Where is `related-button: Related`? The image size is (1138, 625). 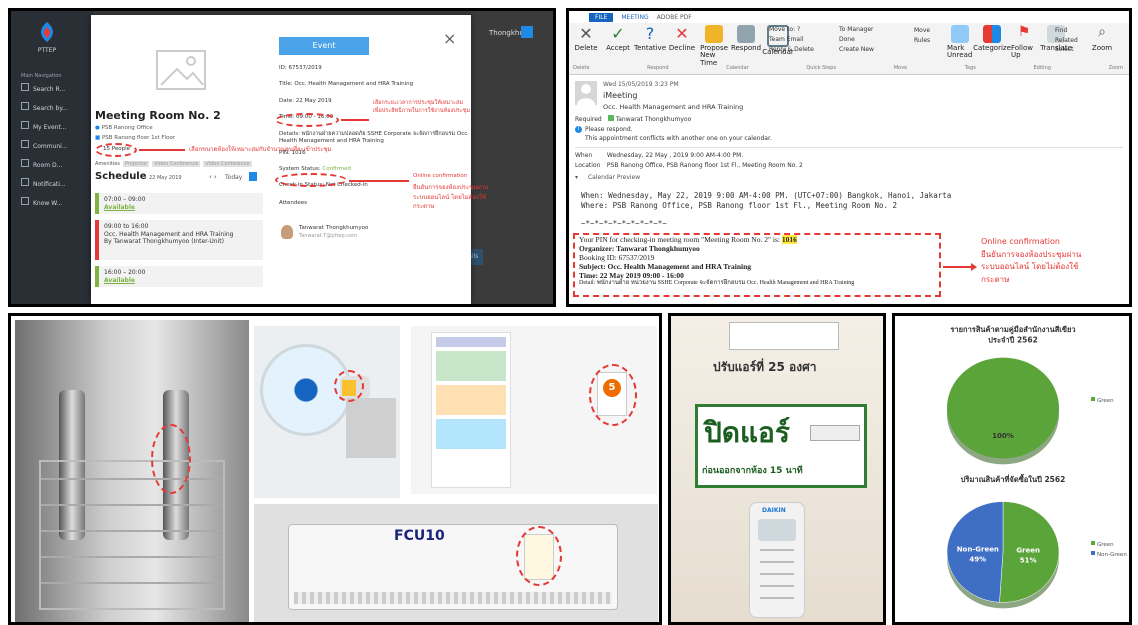 related-button: Related is located at coordinates (1066, 41).